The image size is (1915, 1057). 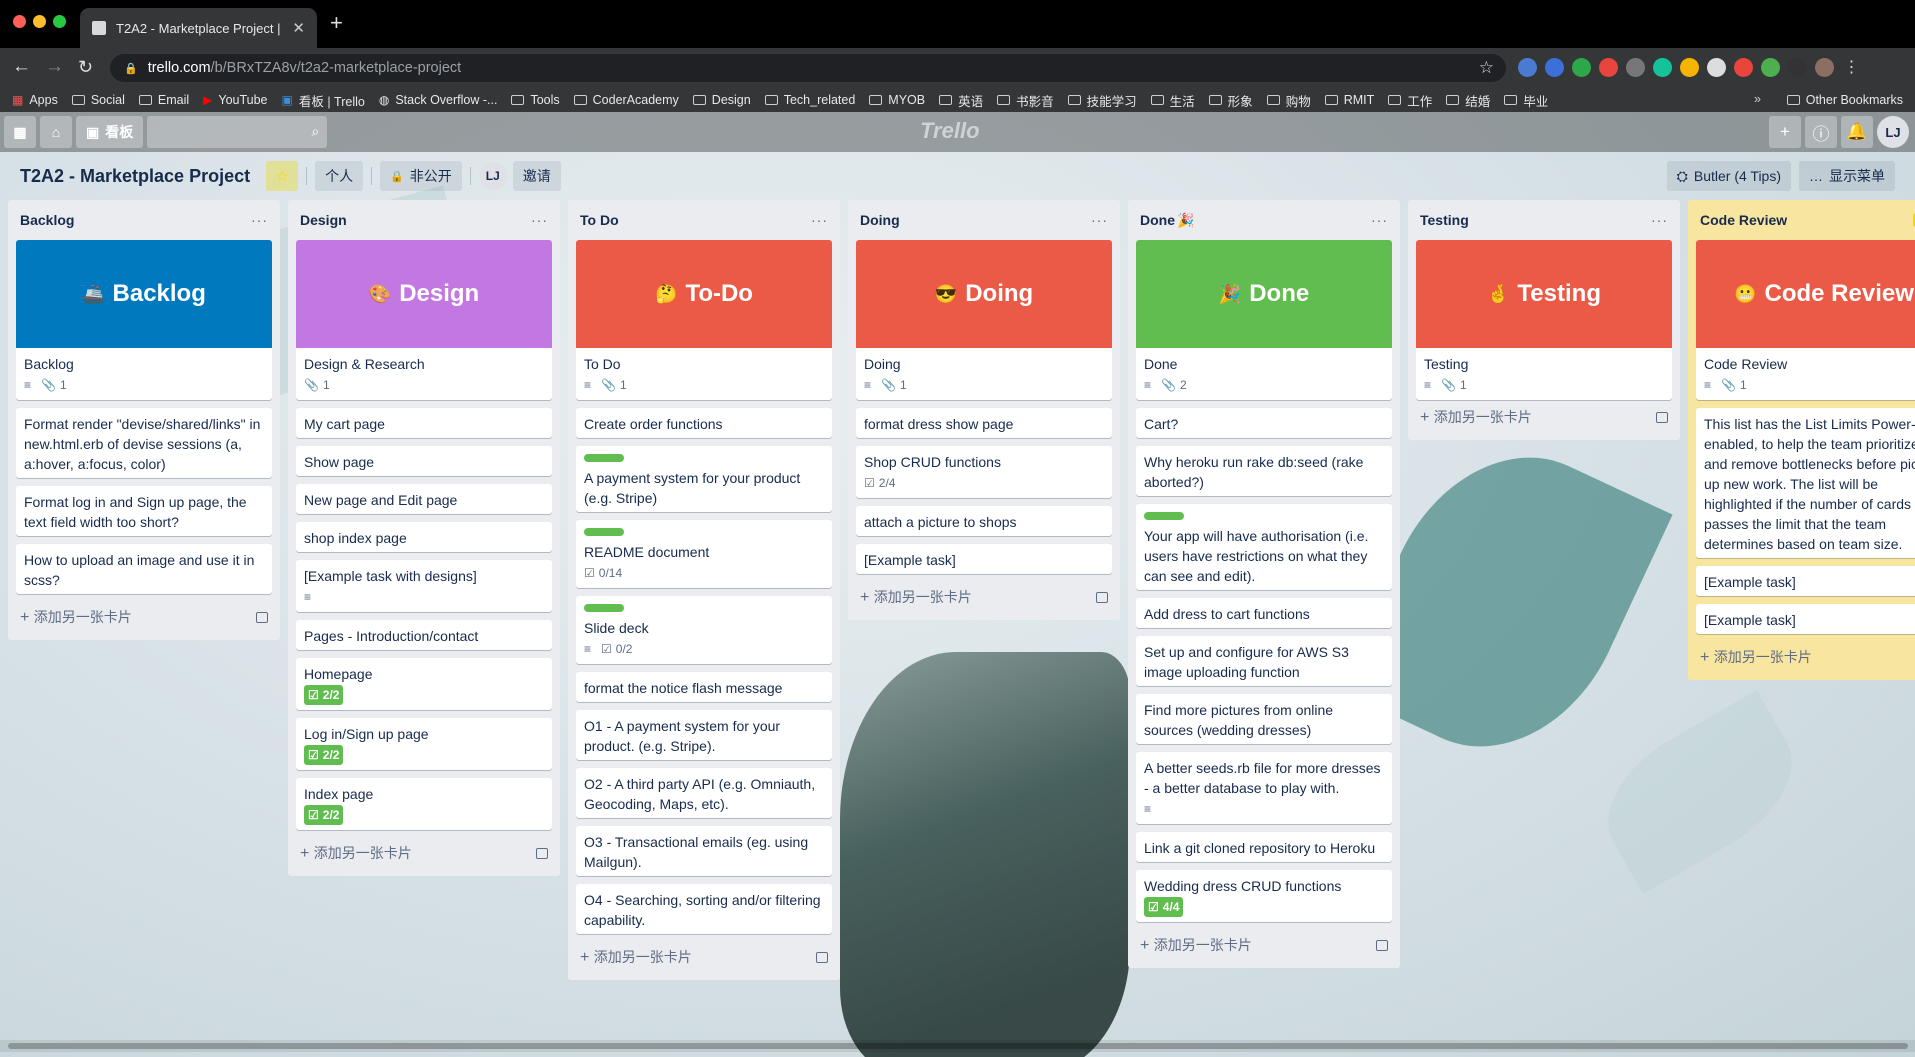 What do you see at coordinates (1349, 100) in the screenshot?
I see `bookmark-folder: RMIT` at bounding box center [1349, 100].